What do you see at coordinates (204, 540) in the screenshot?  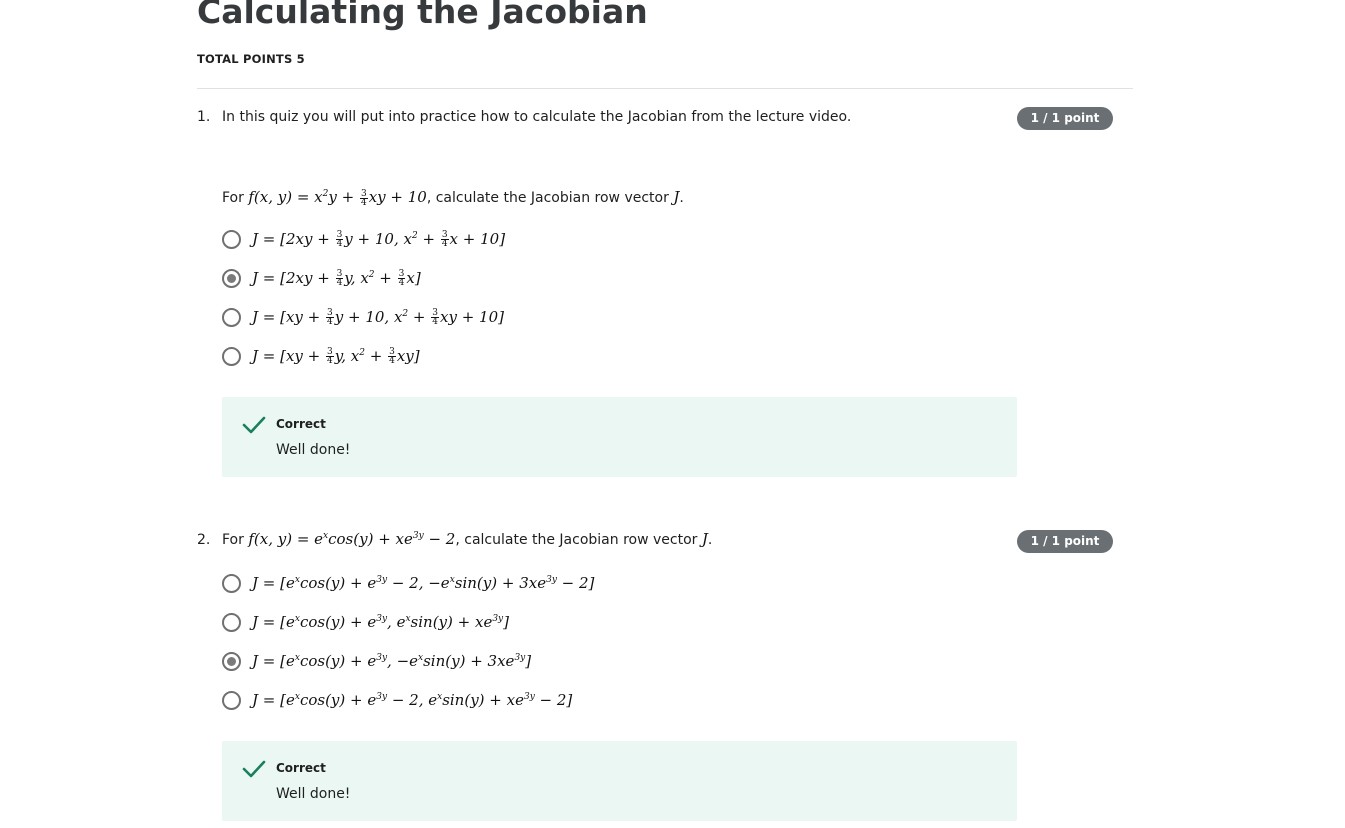 I see `question-number: 2.` at bounding box center [204, 540].